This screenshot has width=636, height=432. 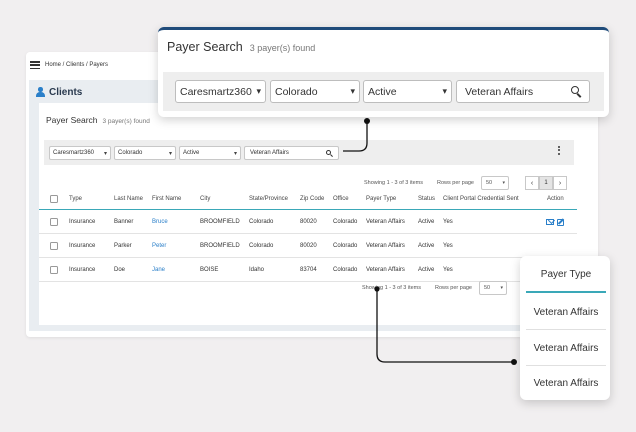 I want to click on zoom-agency-select: Caresmartz360 ▾, so click(x=220, y=91).